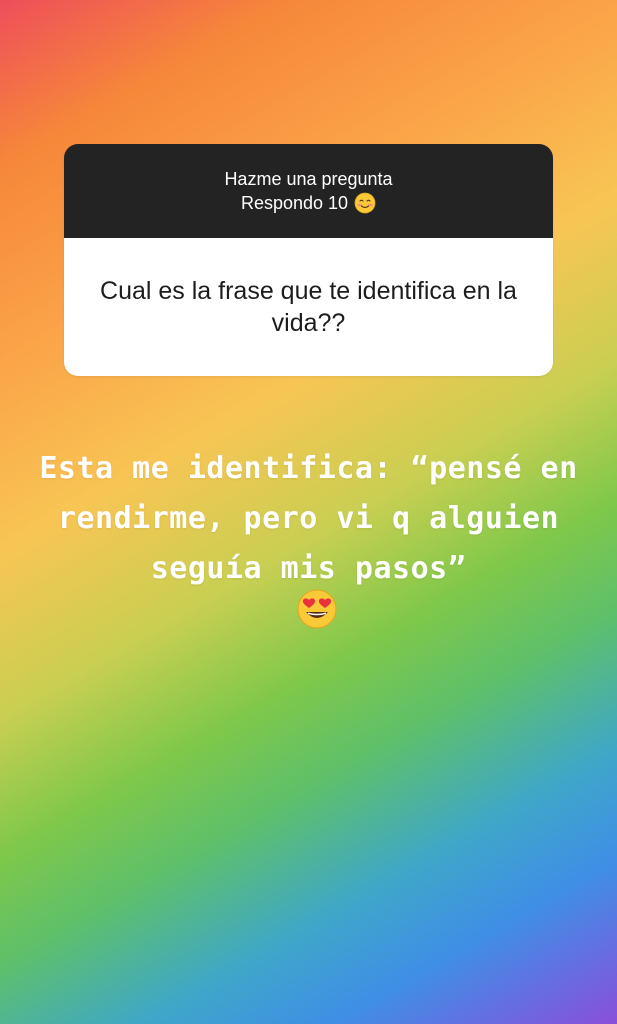  Describe the element at coordinates (308, 179) in the screenshot. I see `question-sticker-prompt: Hazme una pregunta` at that location.